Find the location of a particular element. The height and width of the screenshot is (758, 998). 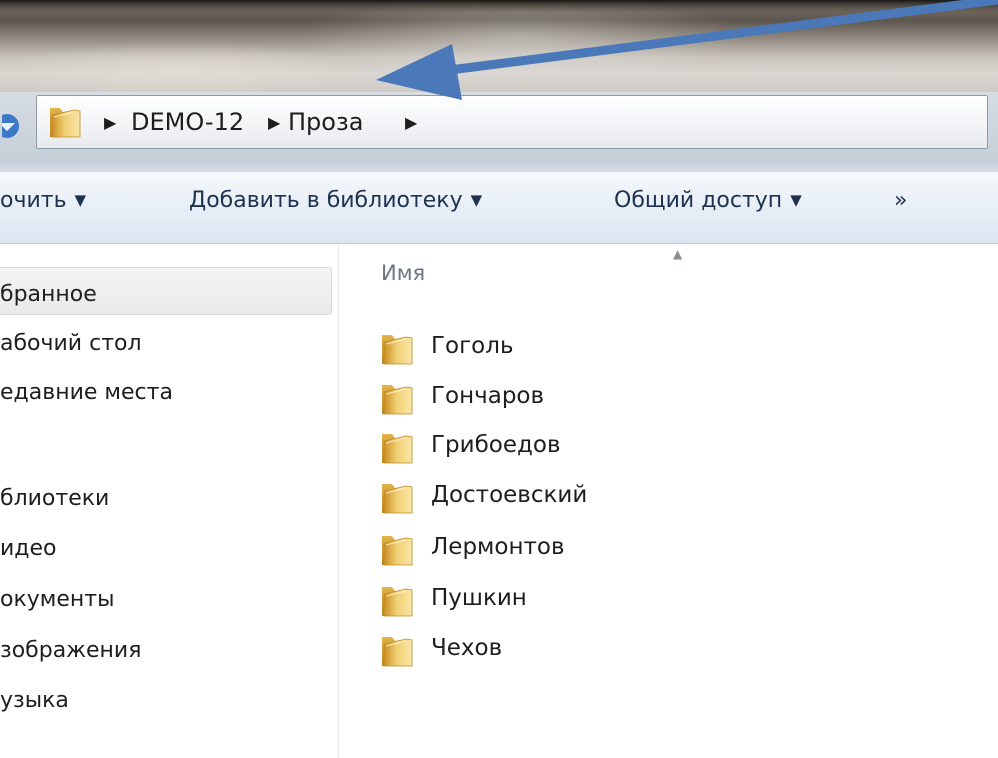

file-row-label: Чехов is located at coordinates (467, 648).